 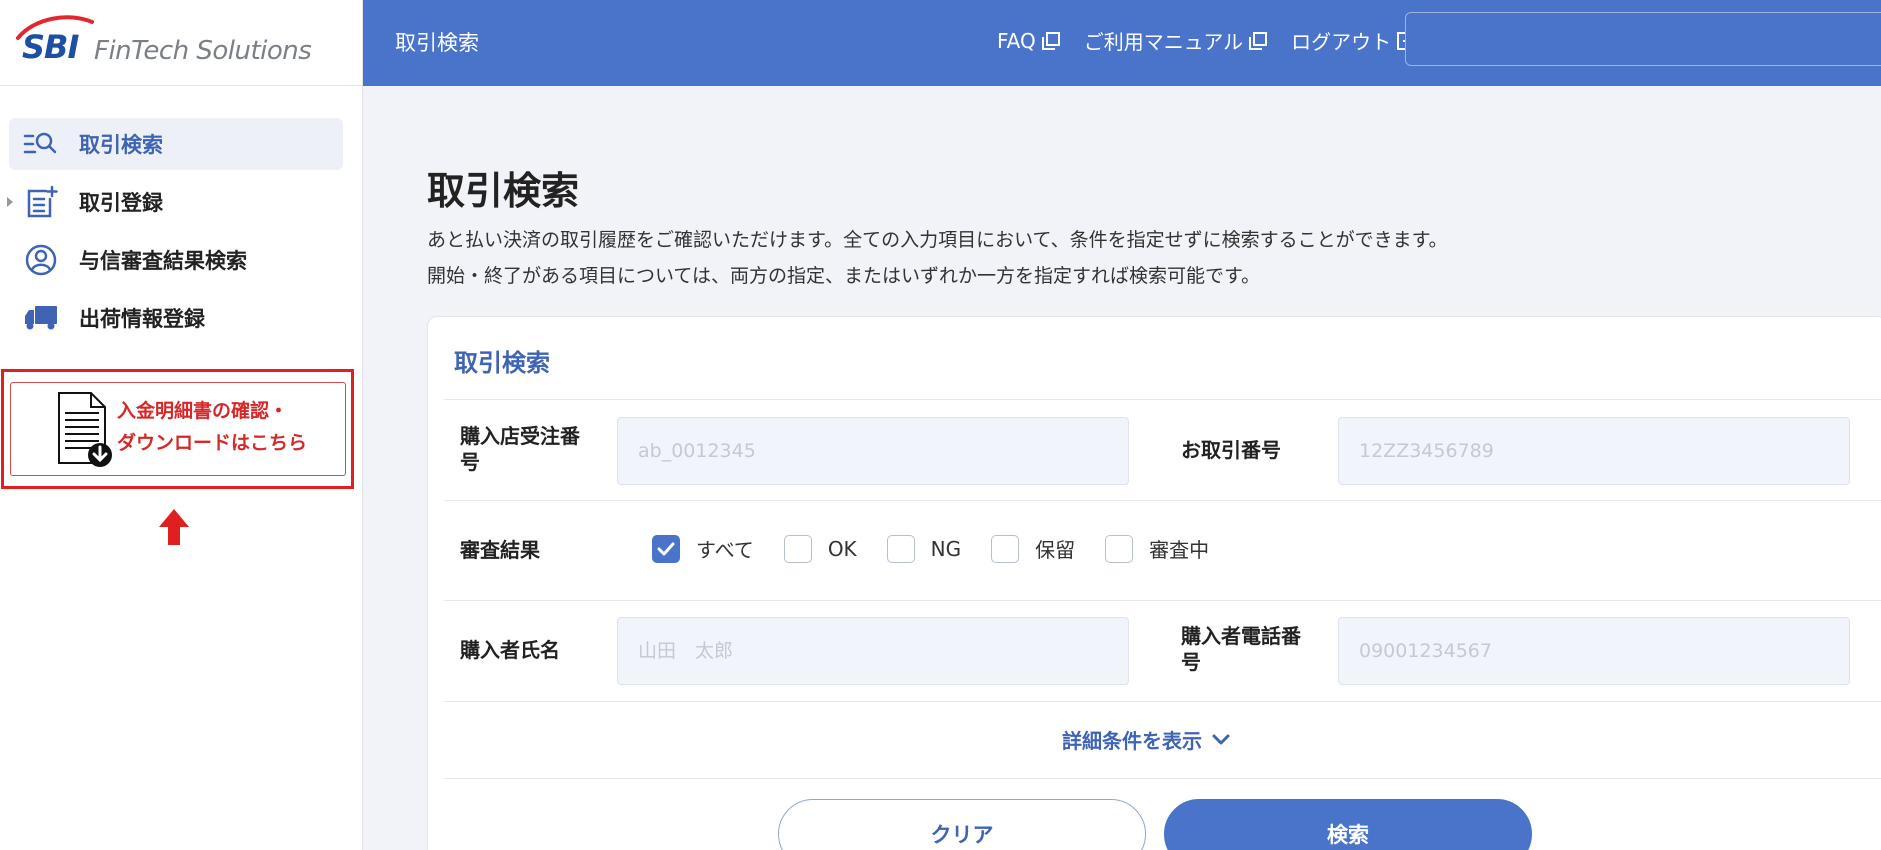 I want to click on chevron-down-icon, so click(x=1221, y=739).